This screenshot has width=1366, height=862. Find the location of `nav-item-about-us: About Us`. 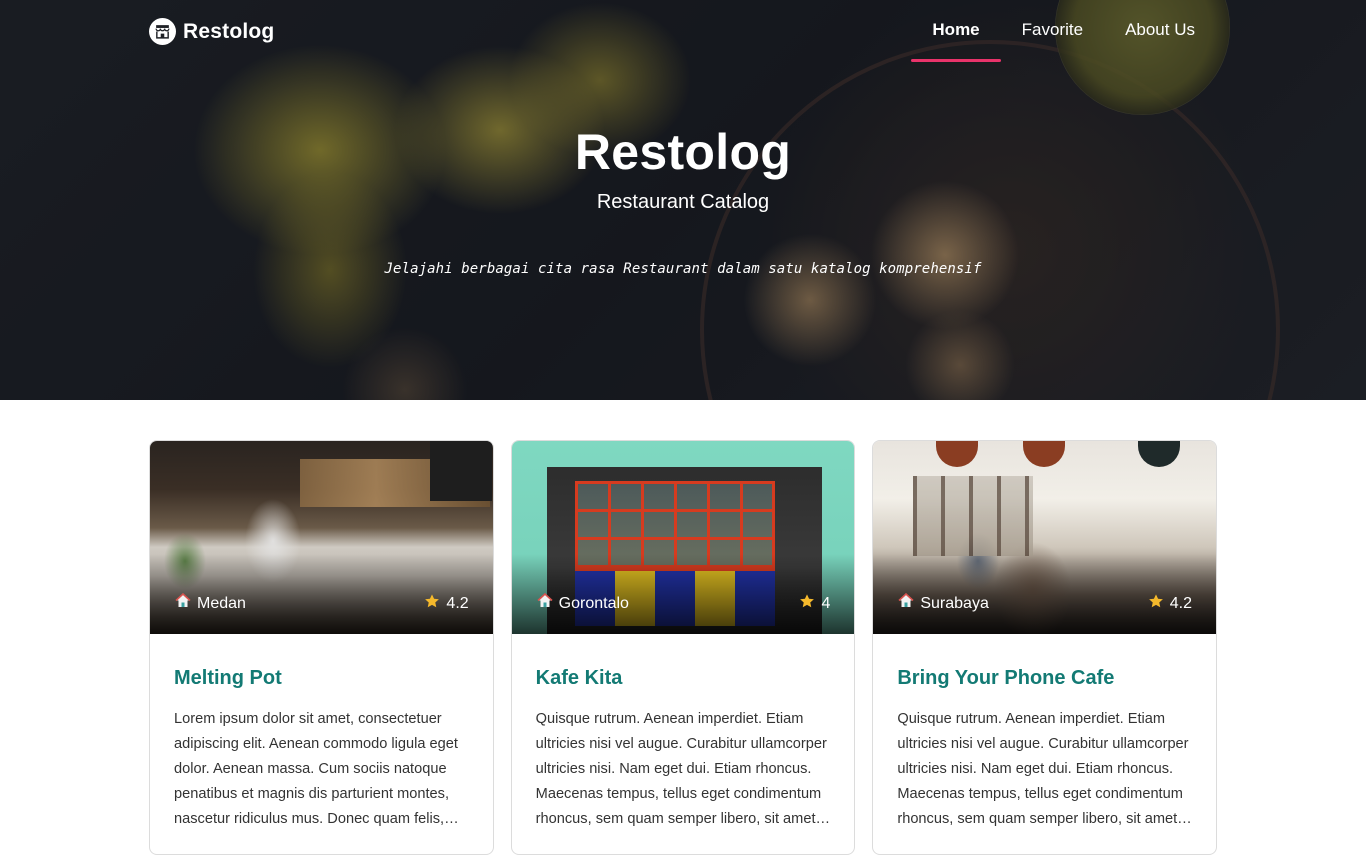

nav-item-about-us: About Us is located at coordinates (1160, 31).